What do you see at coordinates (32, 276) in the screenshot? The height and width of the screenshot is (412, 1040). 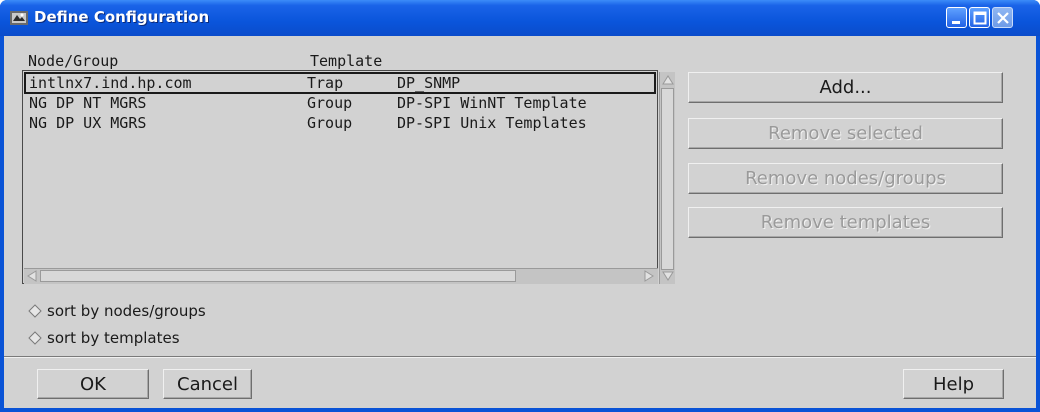 I see `scroll-left-icon` at bounding box center [32, 276].